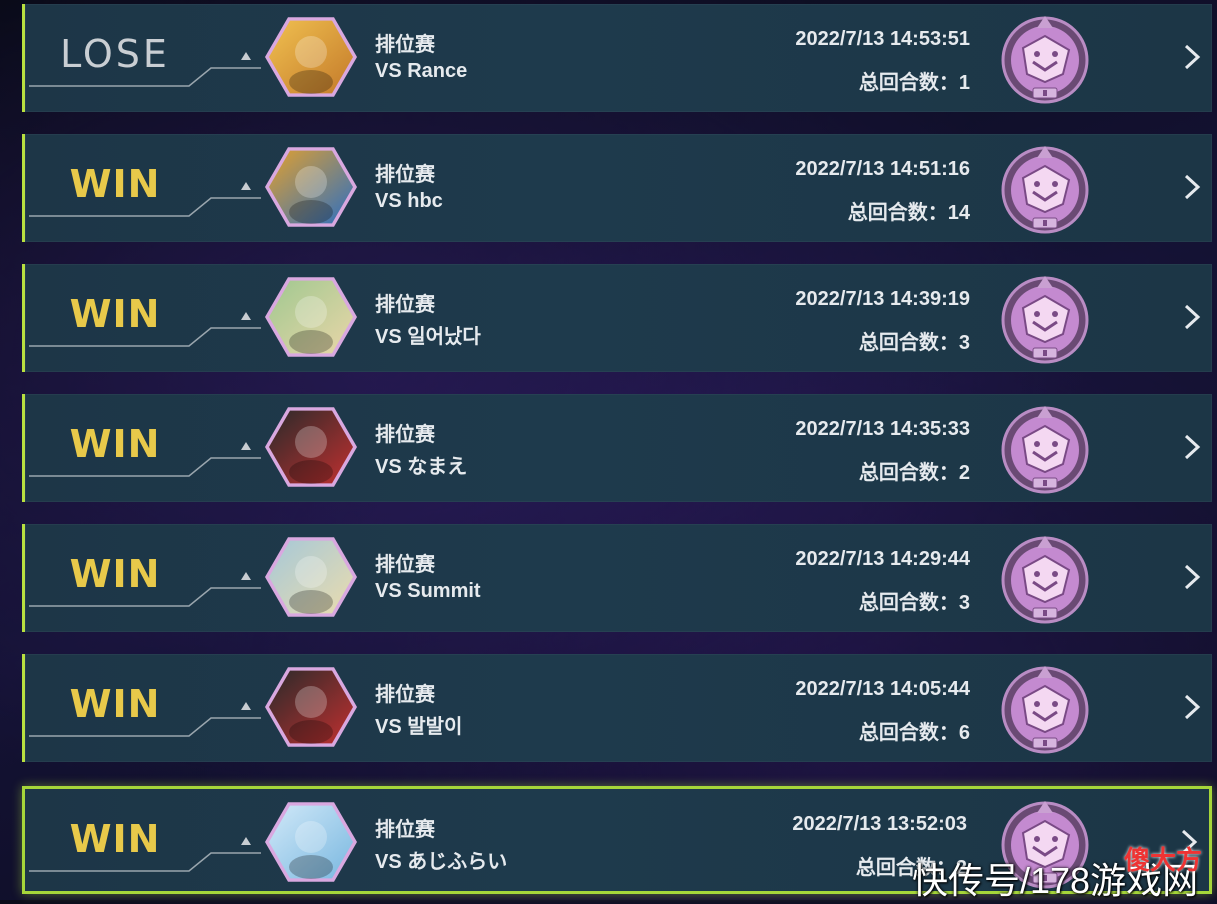  I want to click on opponent-name: VS Rance, so click(421, 71).